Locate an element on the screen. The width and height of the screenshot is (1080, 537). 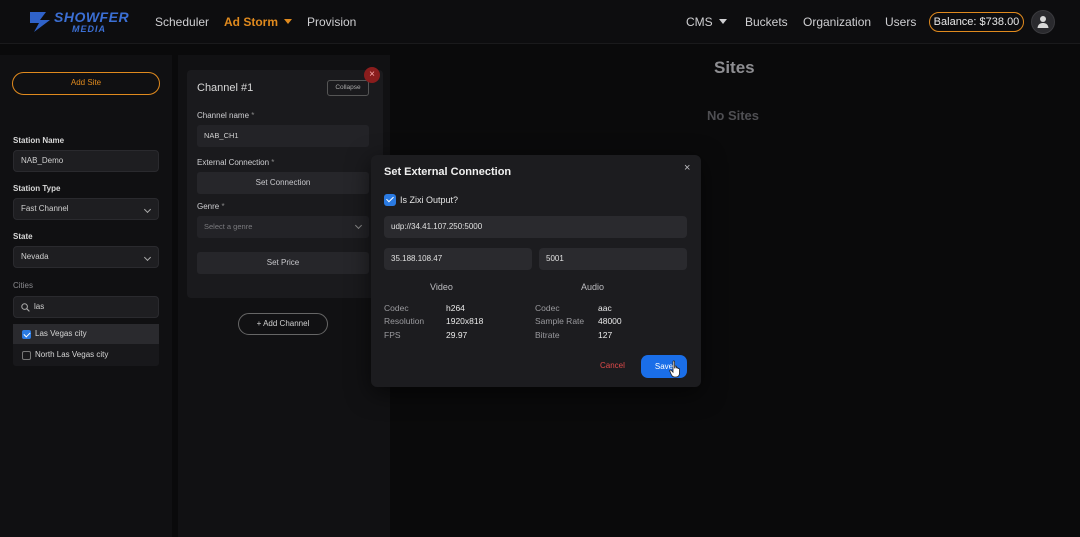
genre-label-text: Genre is located at coordinates (208, 206).